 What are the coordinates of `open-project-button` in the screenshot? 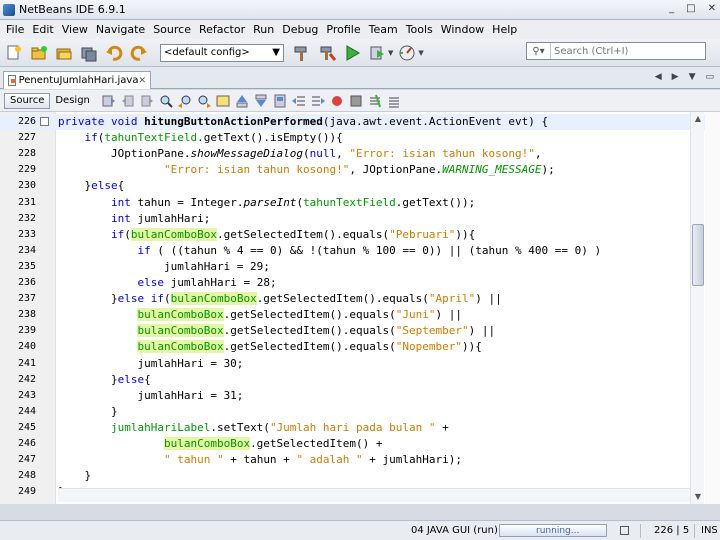 It's located at (64, 53).